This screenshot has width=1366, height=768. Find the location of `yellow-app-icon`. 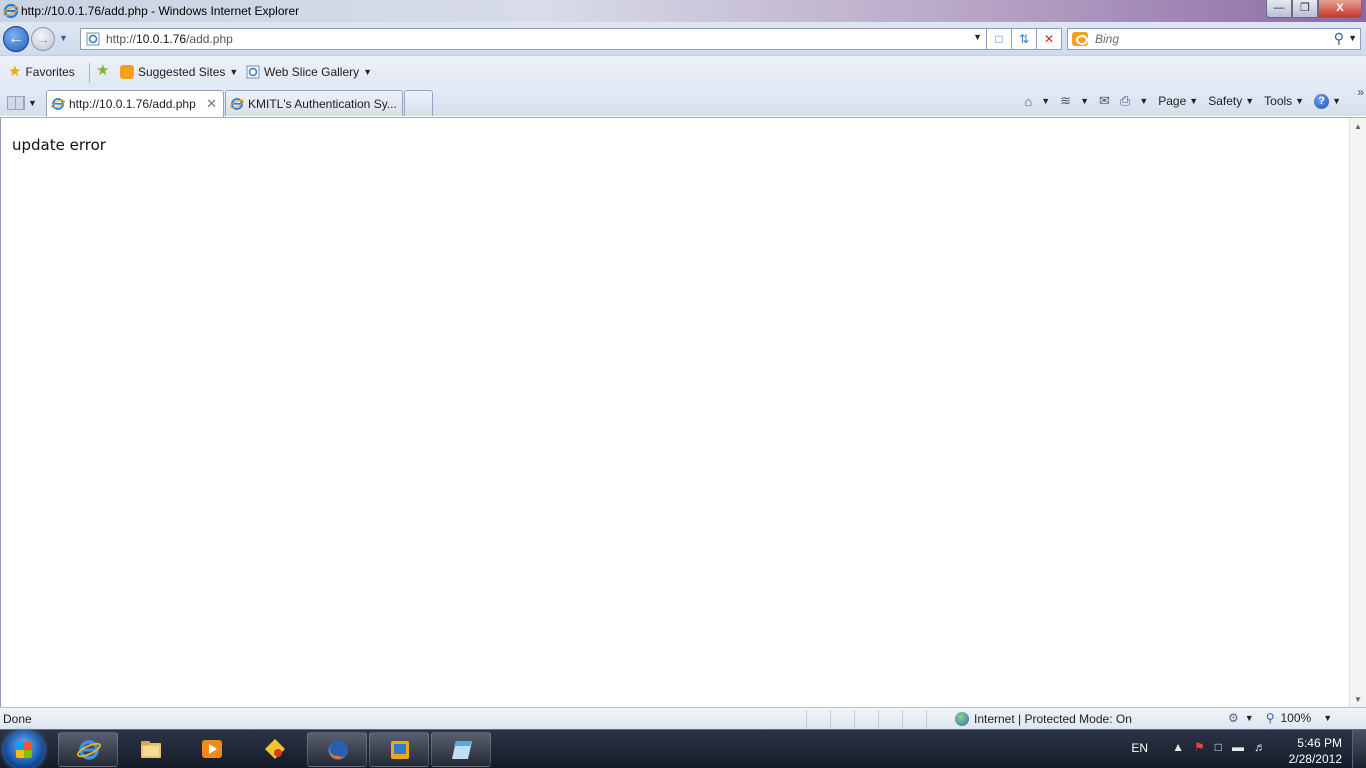

yellow-app-icon is located at coordinates (275, 749).